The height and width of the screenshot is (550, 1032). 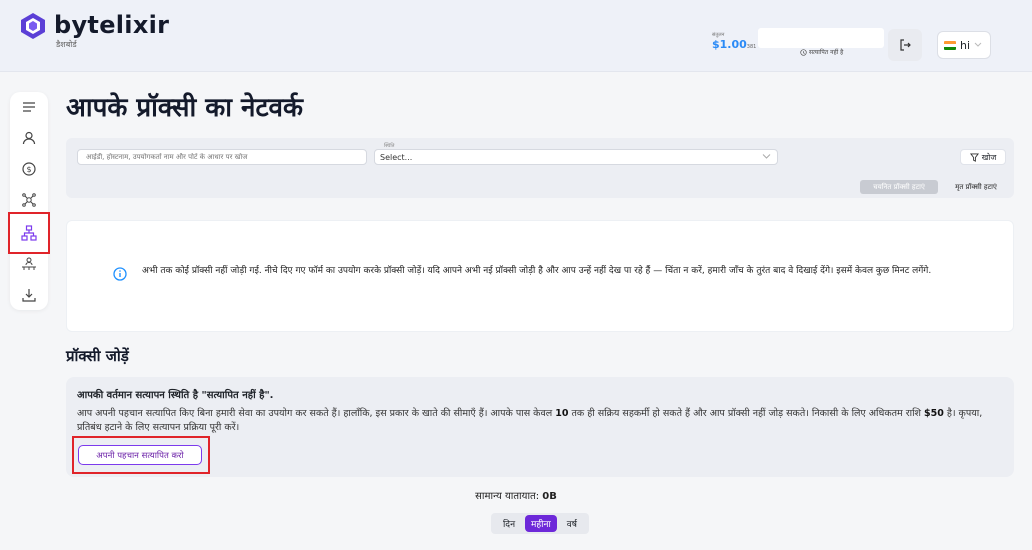 I want to click on sidebar-item-proxies, so click(x=29, y=233).